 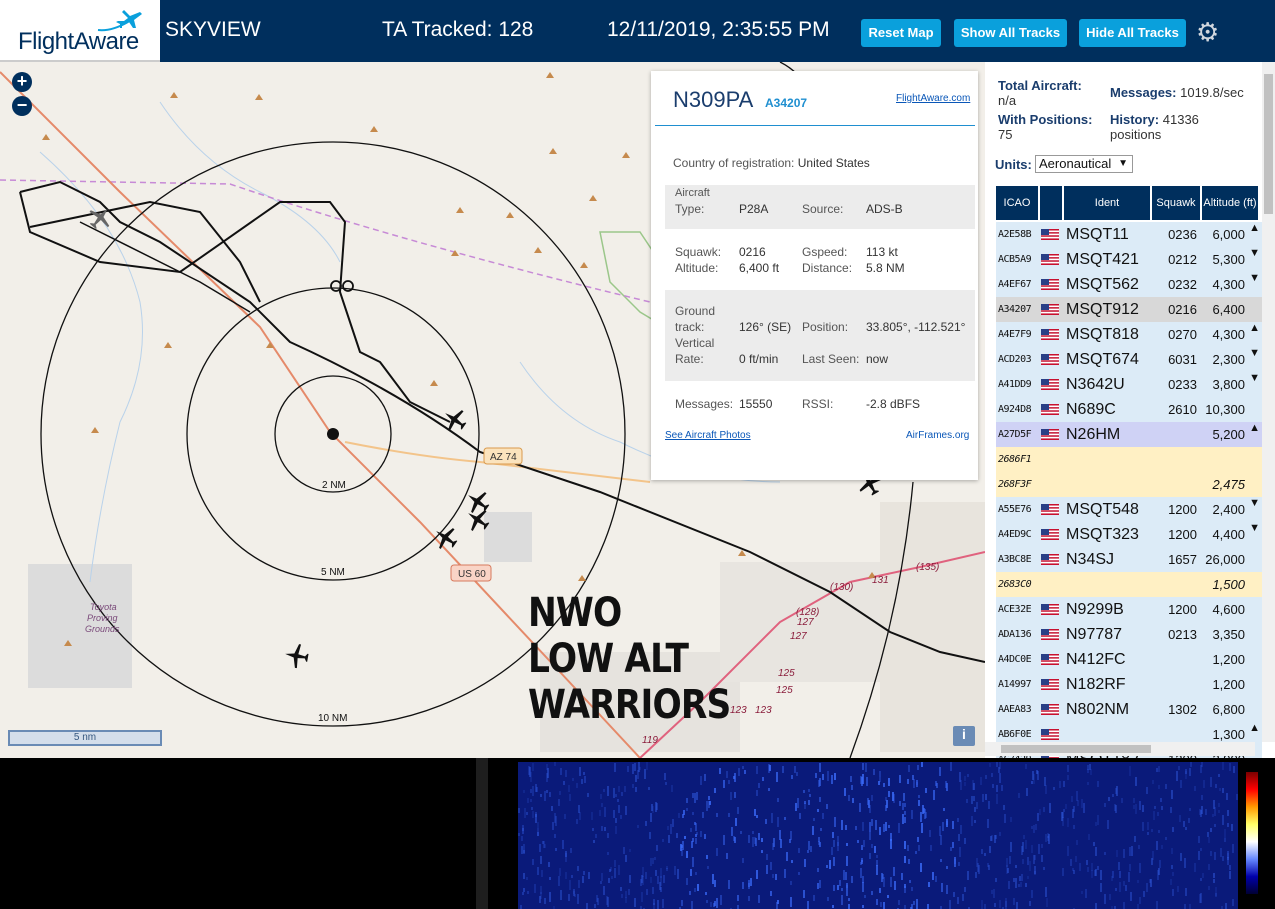 What do you see at coordinates (1102, 534) in the screenshot?
I see `cell-ident: MSQT323` at bounding box center [1102, 534].